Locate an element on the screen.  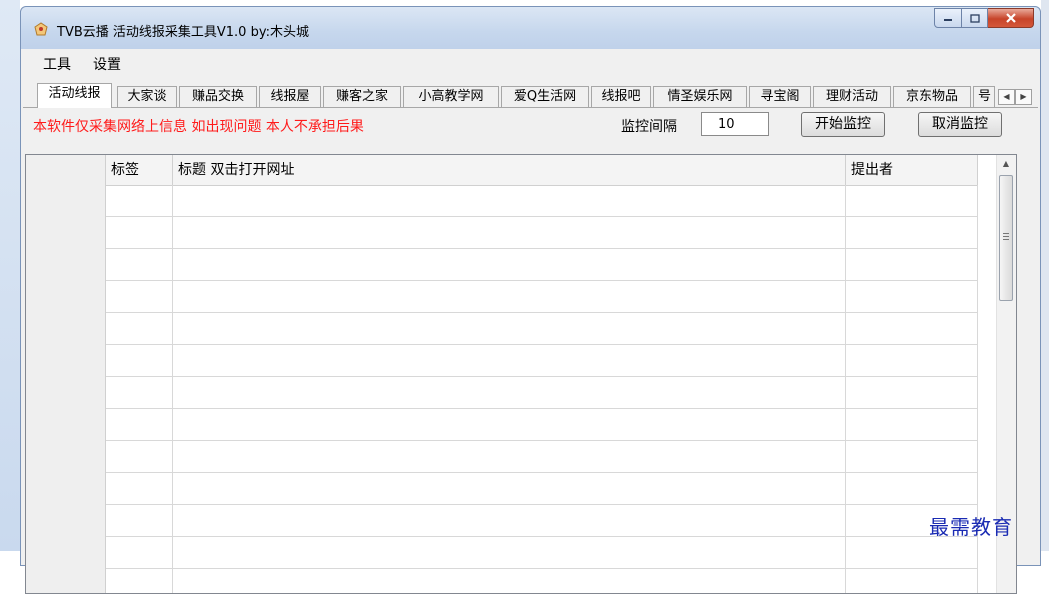
column-header-submitter: 提出者 is located at coordinates (912, 170).